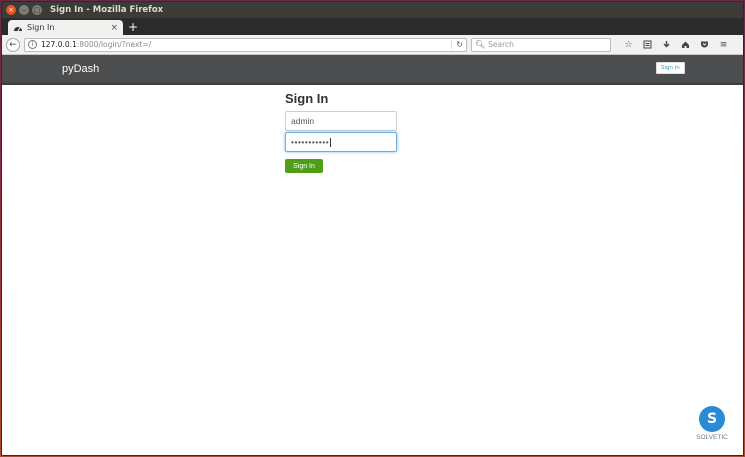  Describe the element at coordinates (685, 45) in the screenshot. I see `home-icon` at that location.